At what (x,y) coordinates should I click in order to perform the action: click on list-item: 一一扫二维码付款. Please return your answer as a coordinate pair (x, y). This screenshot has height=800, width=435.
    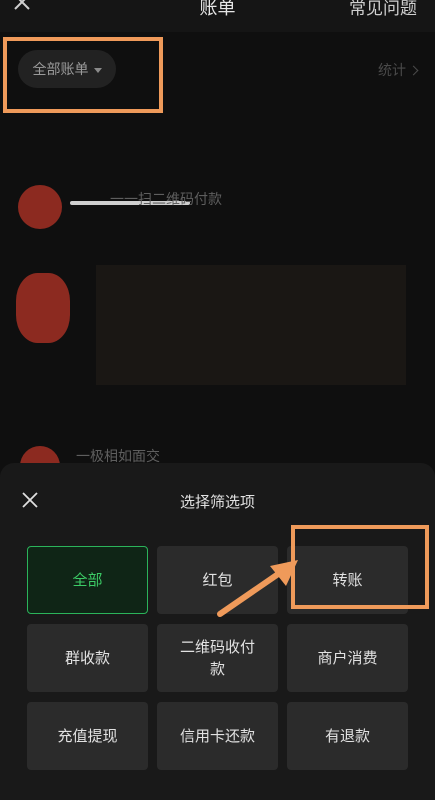
    Looking at the image, I should click on (217, 210).